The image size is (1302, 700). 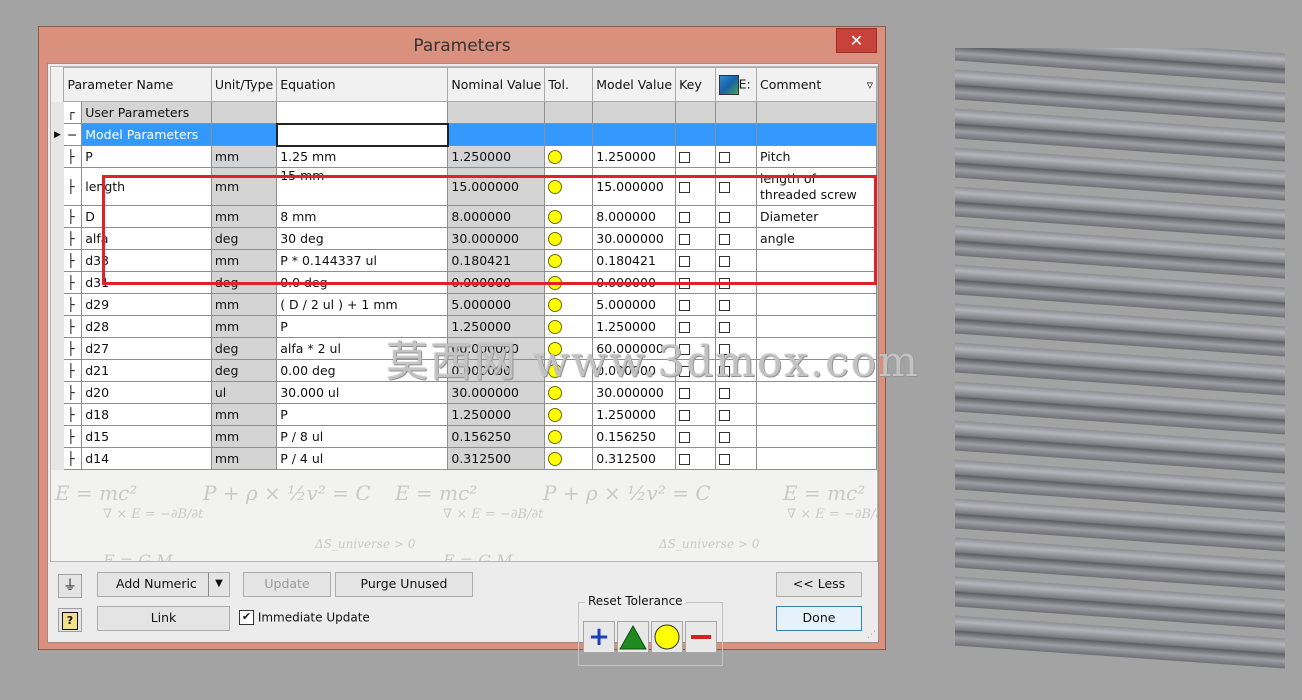 What do you see at coordinates (146, 414) in the screenshot?
I see `param-name-cell: d18` at bounding box center [146, 414].